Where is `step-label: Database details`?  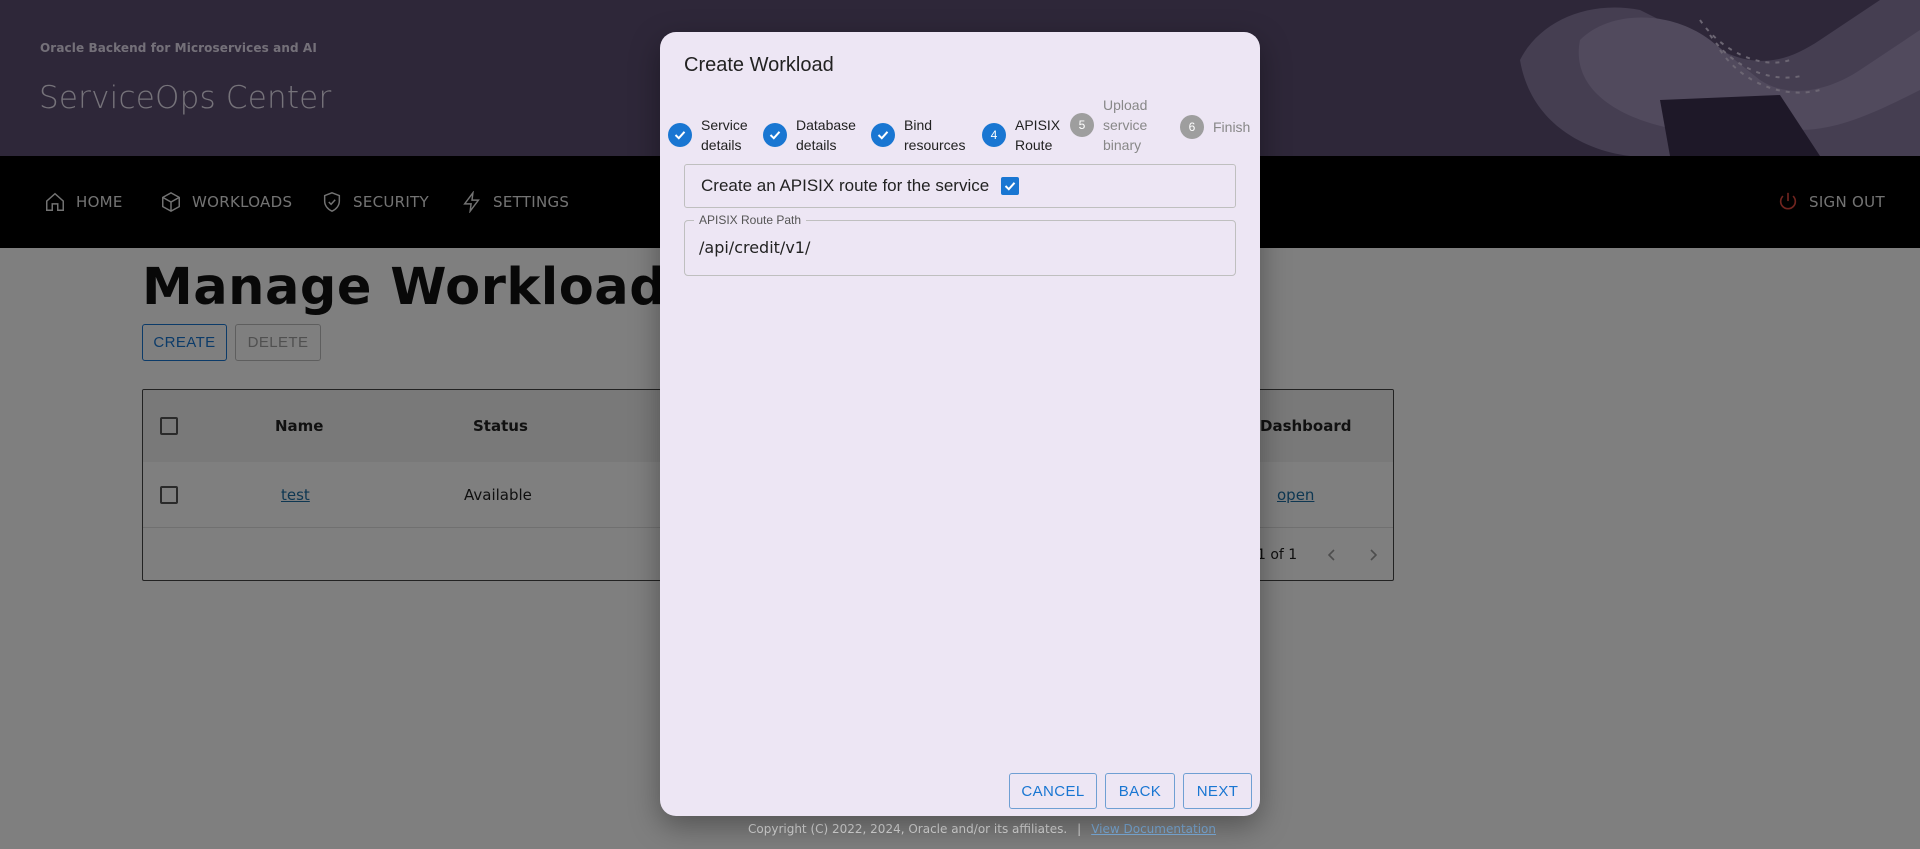 step-label: Database details is located at coordinates (826, 135).